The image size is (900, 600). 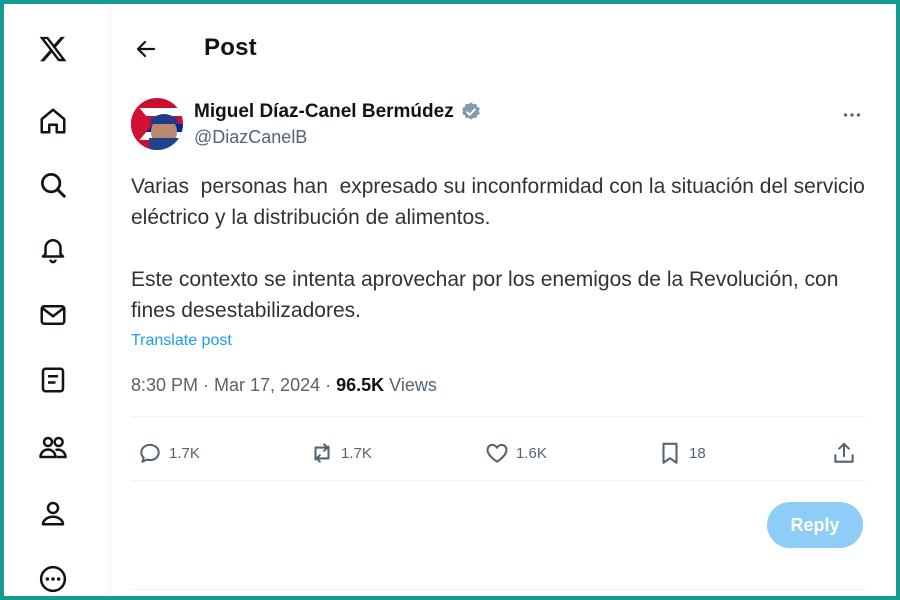 I want to click on bell-icon, so click(x=53, y=249).